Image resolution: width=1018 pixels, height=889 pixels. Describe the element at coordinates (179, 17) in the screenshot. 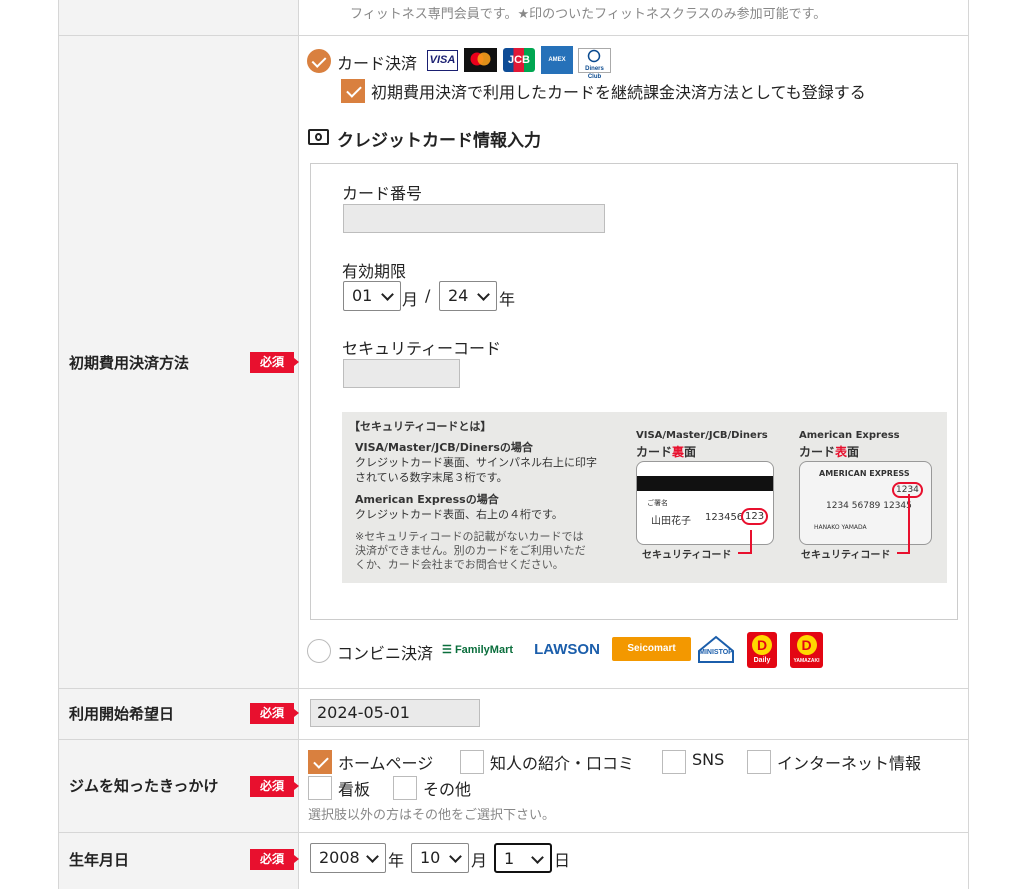

I see `membership-label-cell` at that location.